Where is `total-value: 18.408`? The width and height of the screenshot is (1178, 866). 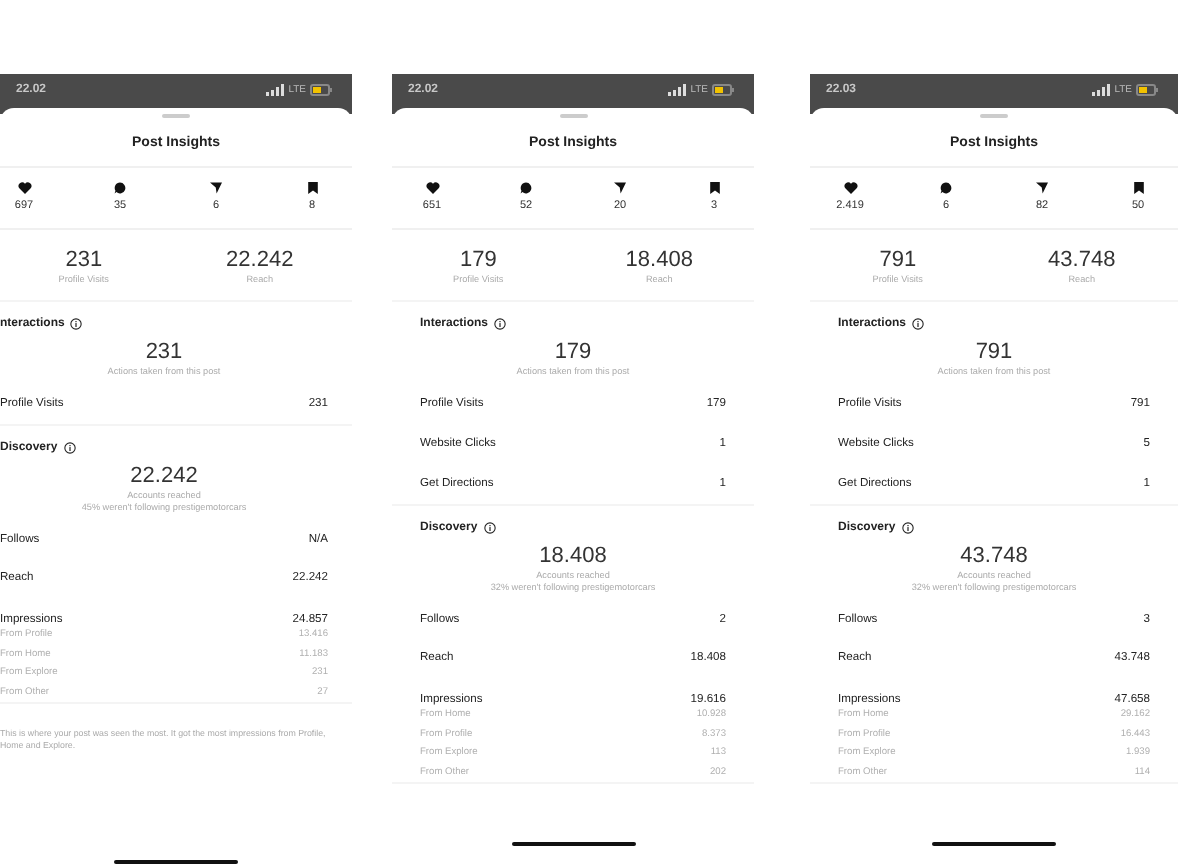
total-value: 18.408 is located at coordinates (573, 556).